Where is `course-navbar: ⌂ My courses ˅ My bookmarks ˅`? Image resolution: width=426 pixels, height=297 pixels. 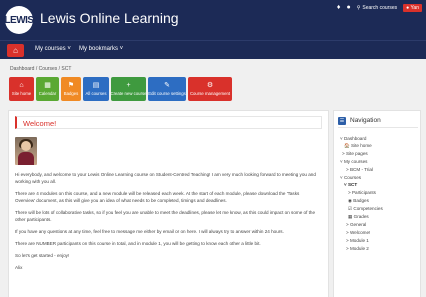
course-navbar: ⌂ My courses ˅ My bookmarks ˅ is located at coordinates (213, 49).